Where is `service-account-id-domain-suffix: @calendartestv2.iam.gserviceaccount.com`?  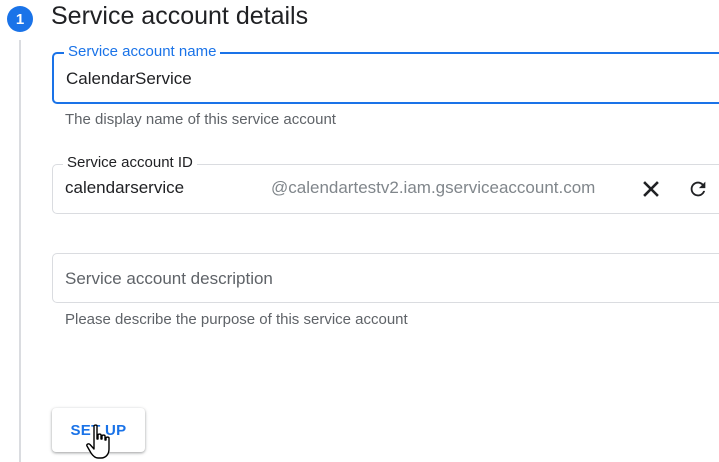 service-account-id-domain-suffix: @calendartestv2.iam.gserviceaccount.com is located at coordinates (433, 187).